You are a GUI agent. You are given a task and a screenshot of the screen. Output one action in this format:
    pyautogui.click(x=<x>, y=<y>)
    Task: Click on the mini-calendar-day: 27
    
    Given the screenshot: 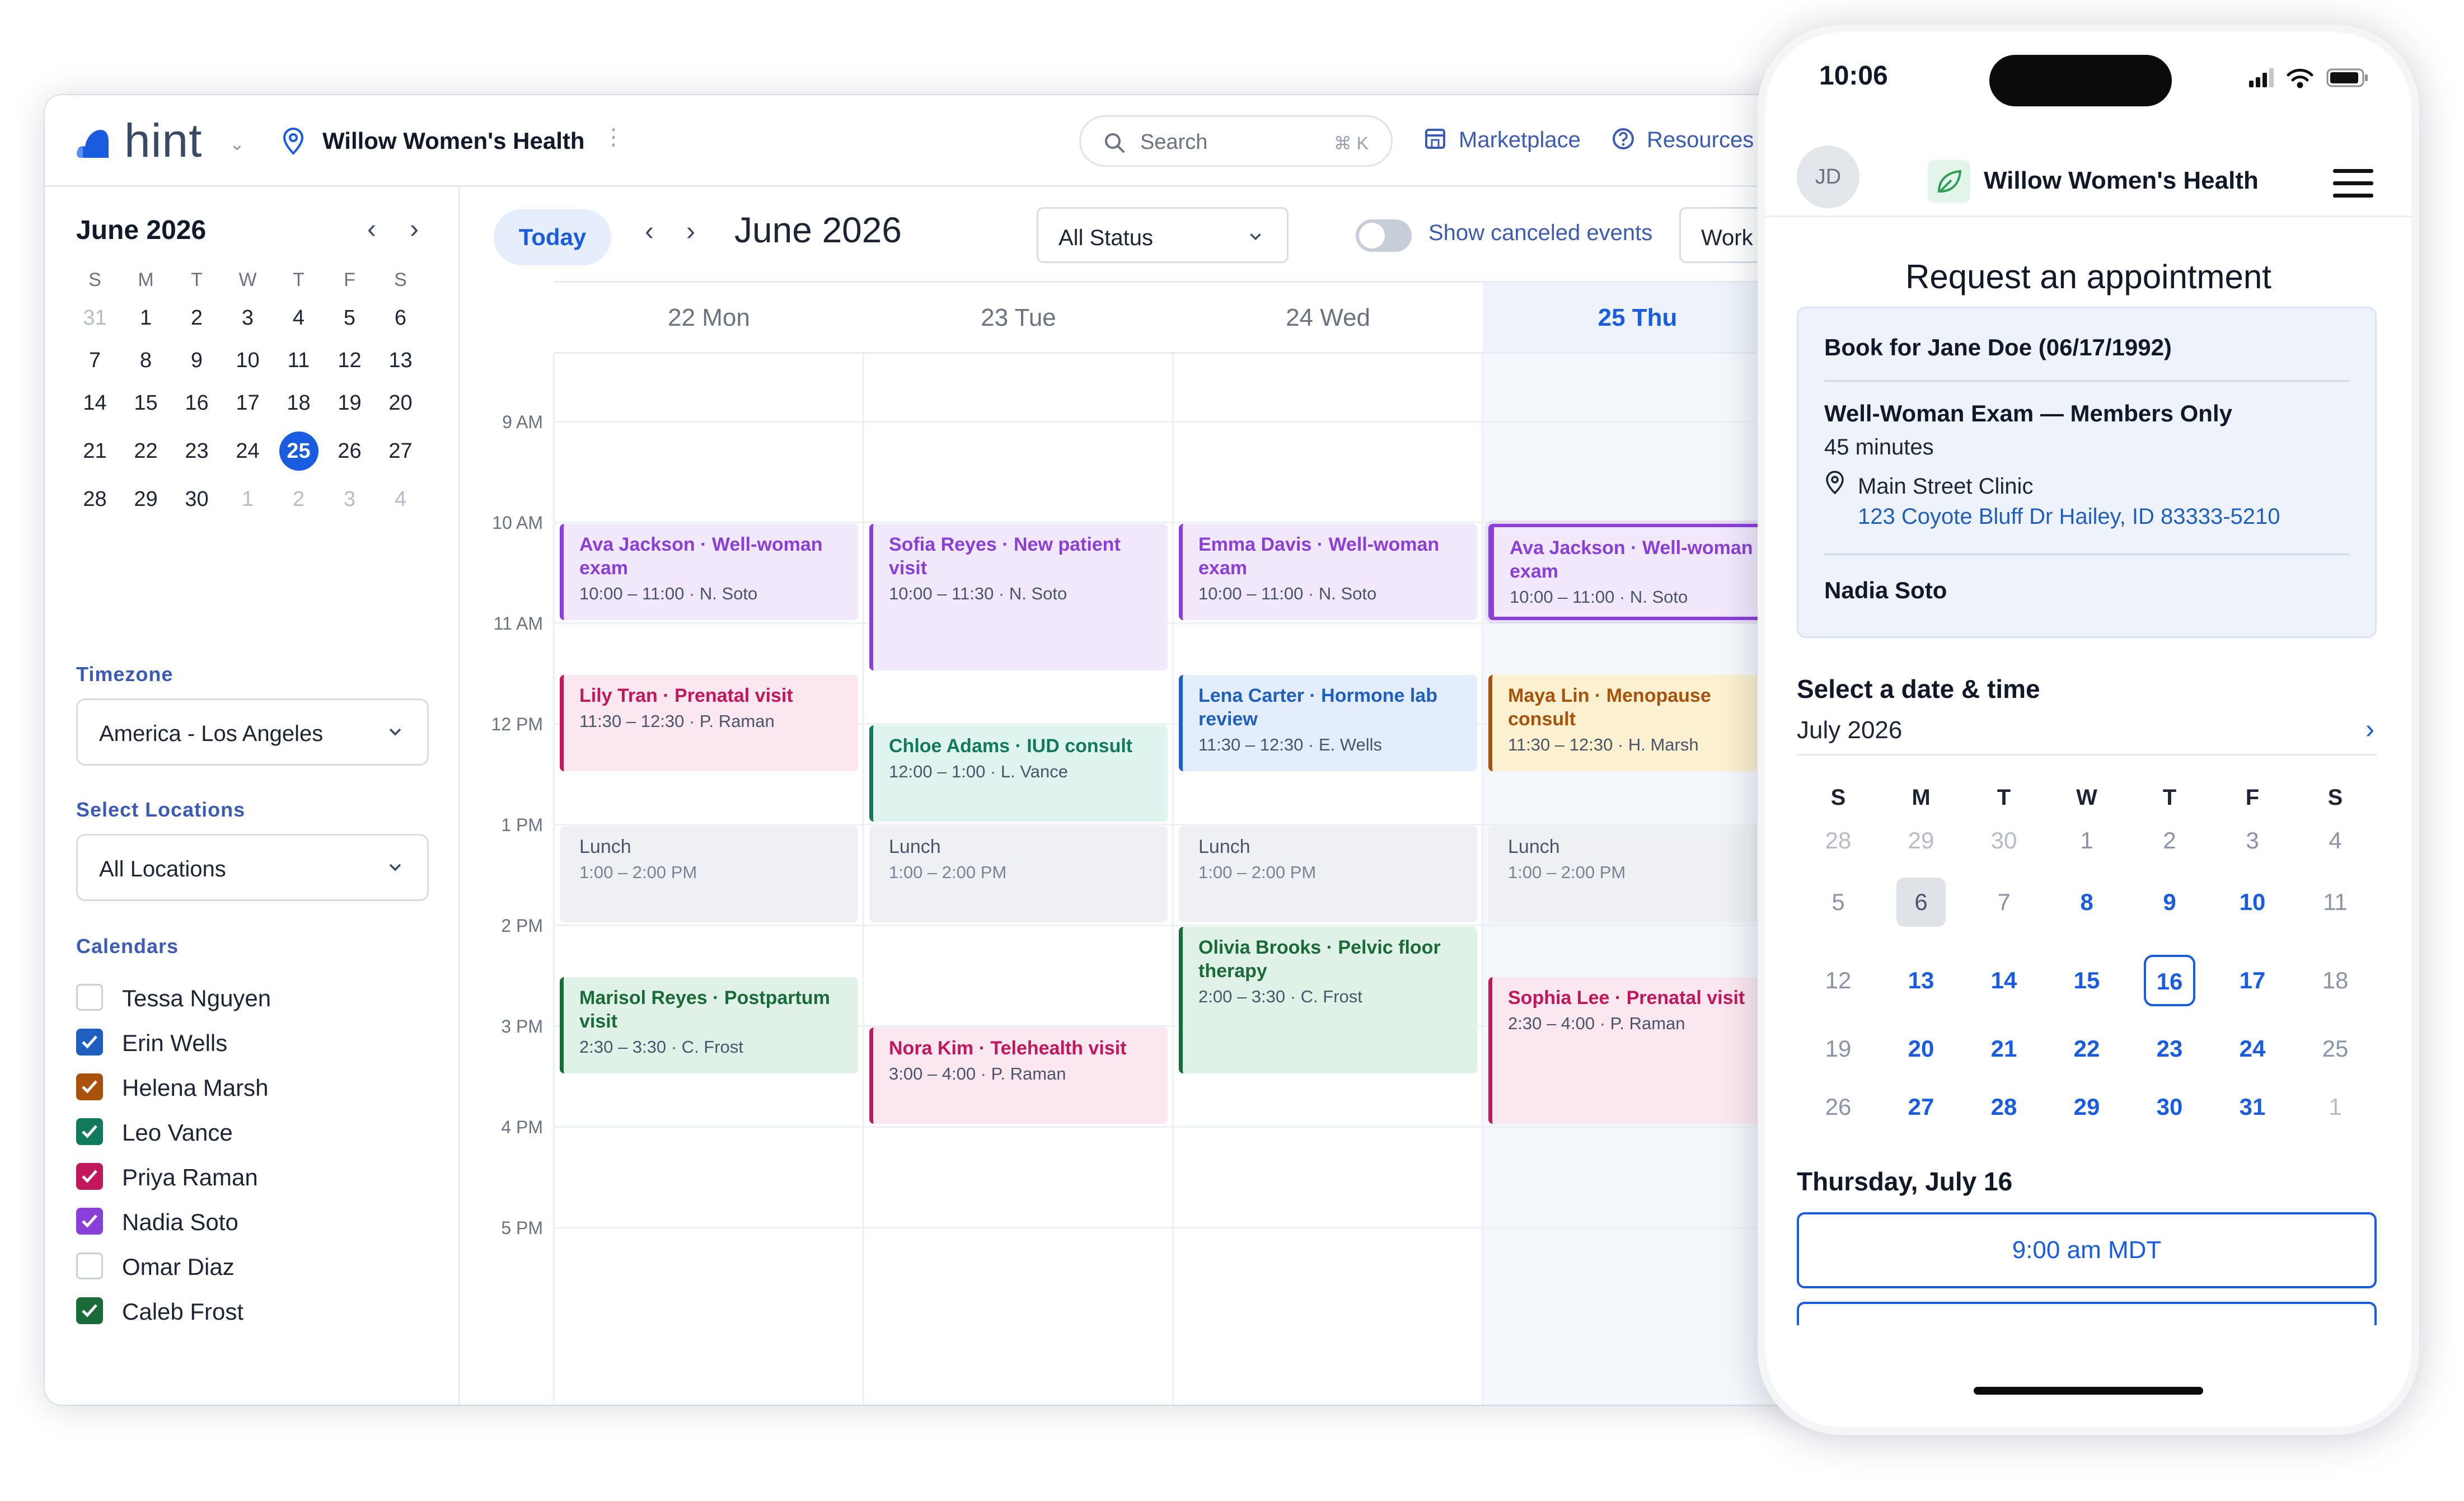 What is the action you would take?
    pyautogui.click(x=400, y=451)
    